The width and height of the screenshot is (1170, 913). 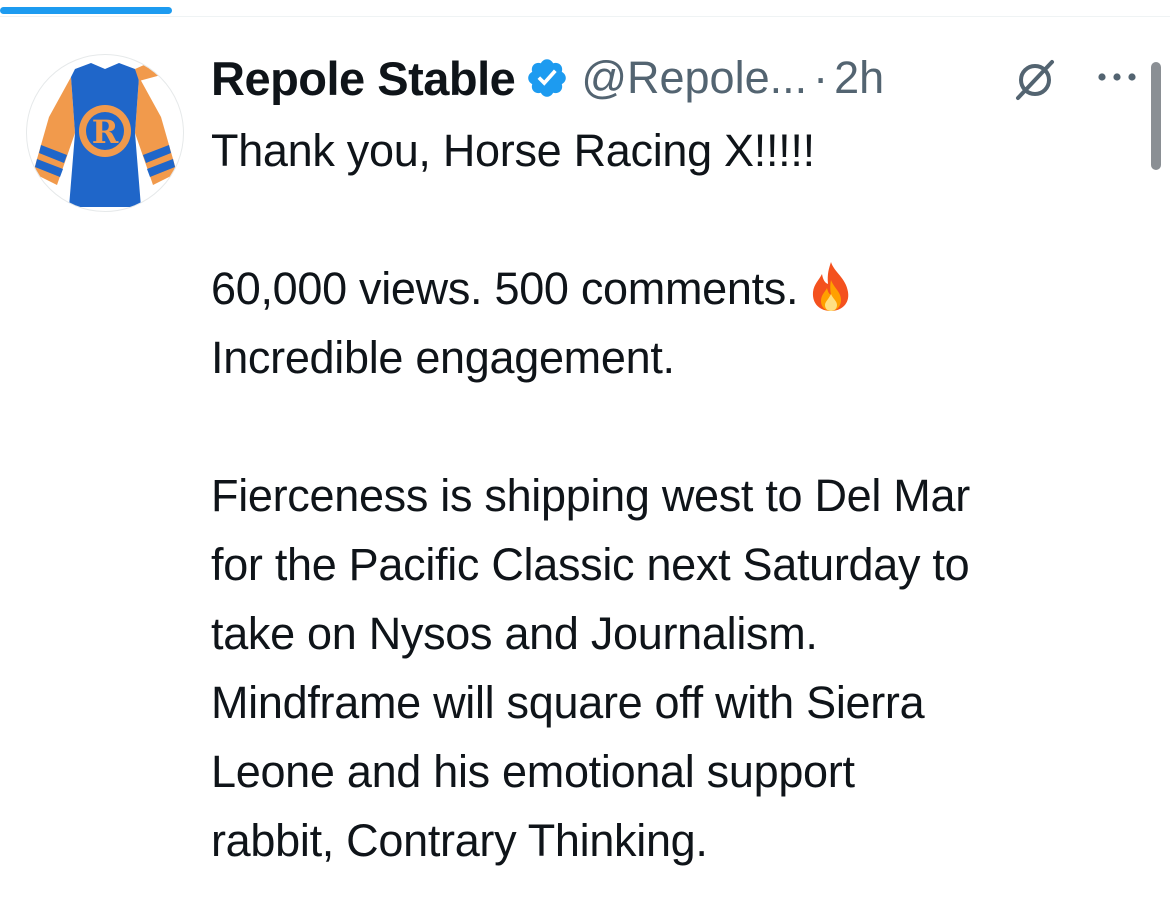 I want to click on jockey-silks-avatar: R, so click(x=105, y=134).